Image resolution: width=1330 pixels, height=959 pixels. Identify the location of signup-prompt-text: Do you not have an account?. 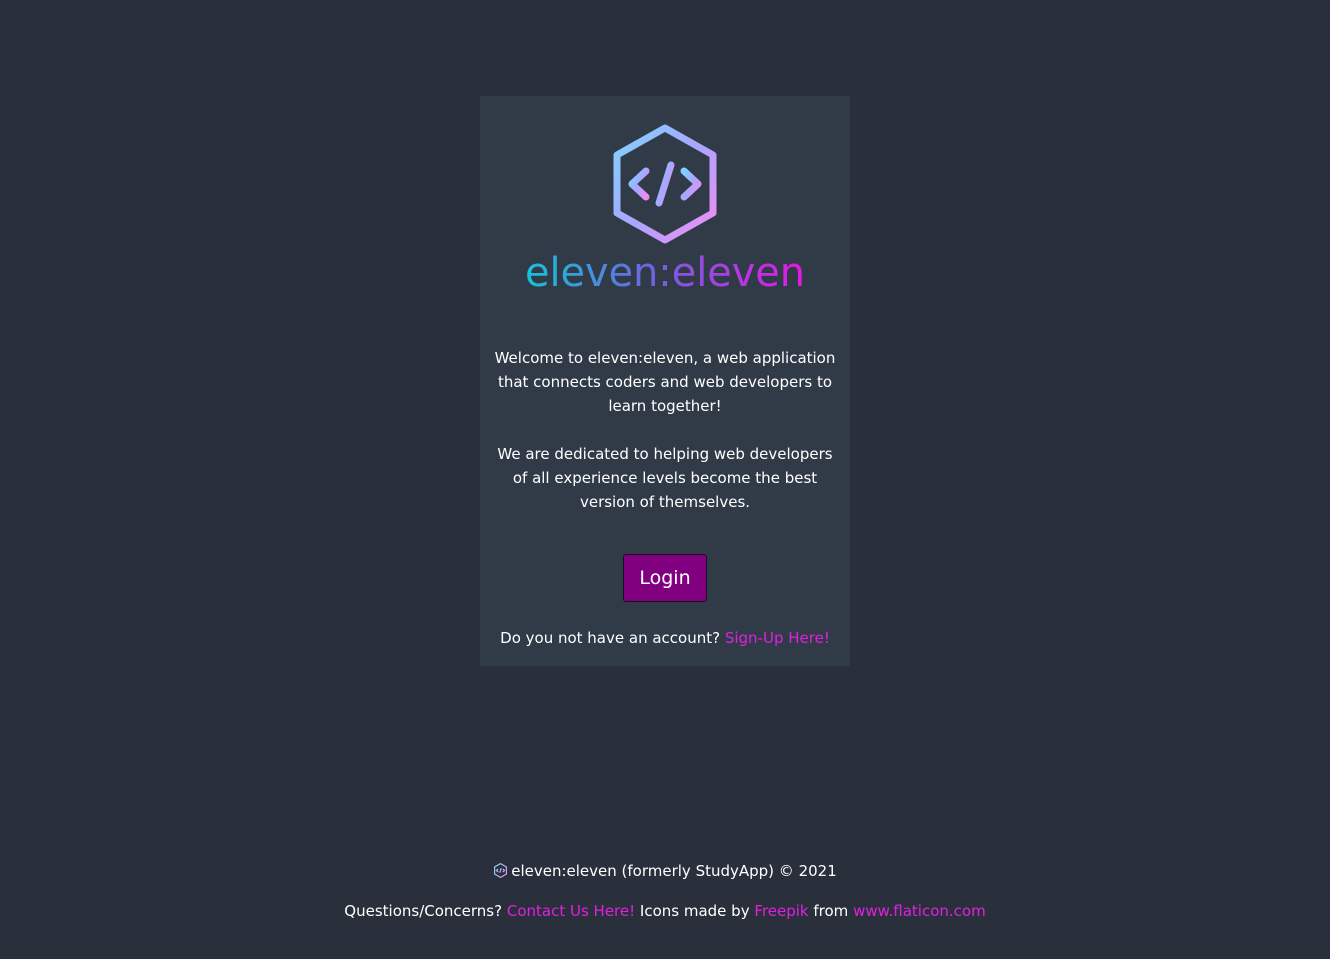
(610, 638).